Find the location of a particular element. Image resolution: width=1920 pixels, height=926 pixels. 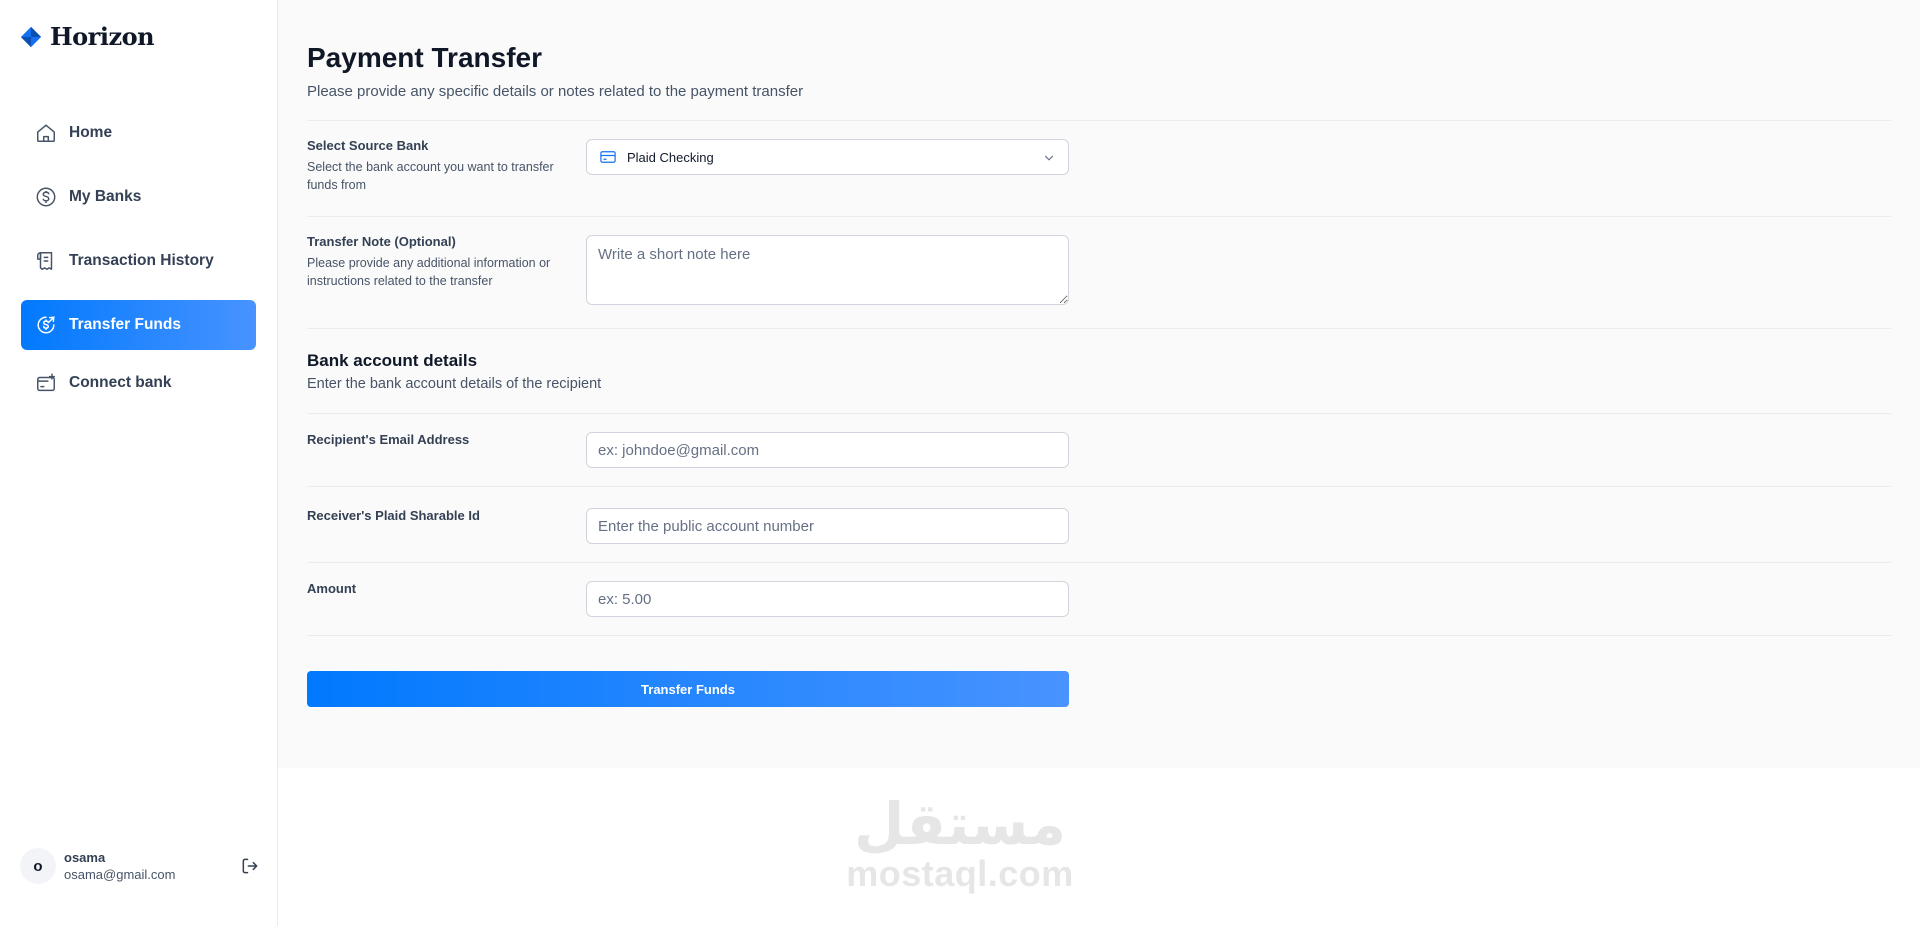

amount-input is located at coordinates (827, 599).